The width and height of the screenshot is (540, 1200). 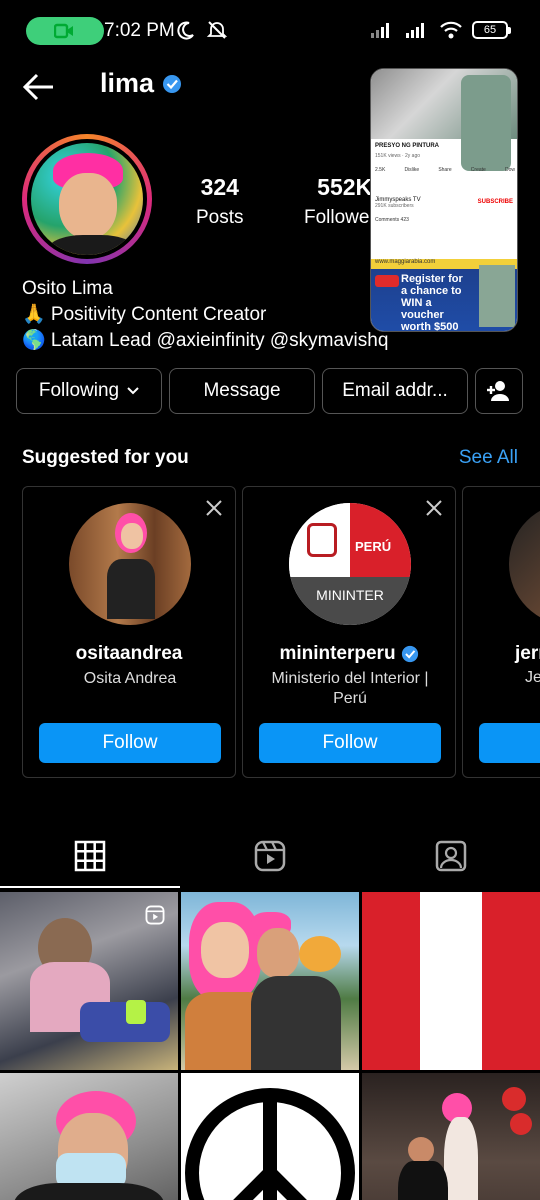 I want to click on tagged-icon, so click(x=451, y=856).